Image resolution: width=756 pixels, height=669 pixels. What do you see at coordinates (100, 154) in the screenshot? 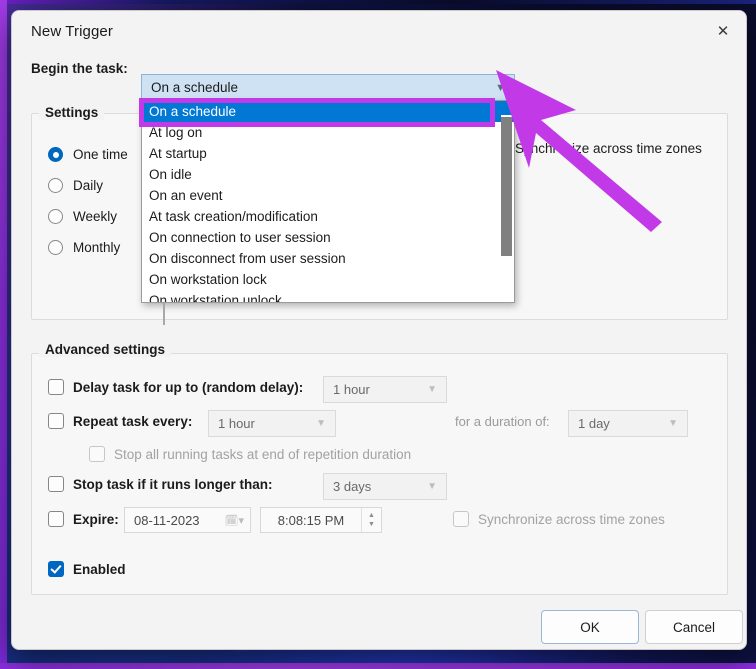
I see `radio-label: One time` at bounding box center [100, 154].